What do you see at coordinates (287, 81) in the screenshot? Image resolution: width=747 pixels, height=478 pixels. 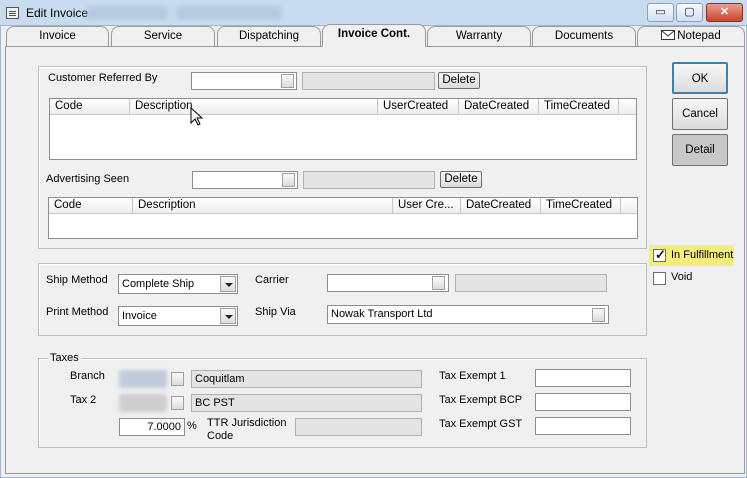 I see `customer-referred-lookup-button` at bounding box center [287, 81].